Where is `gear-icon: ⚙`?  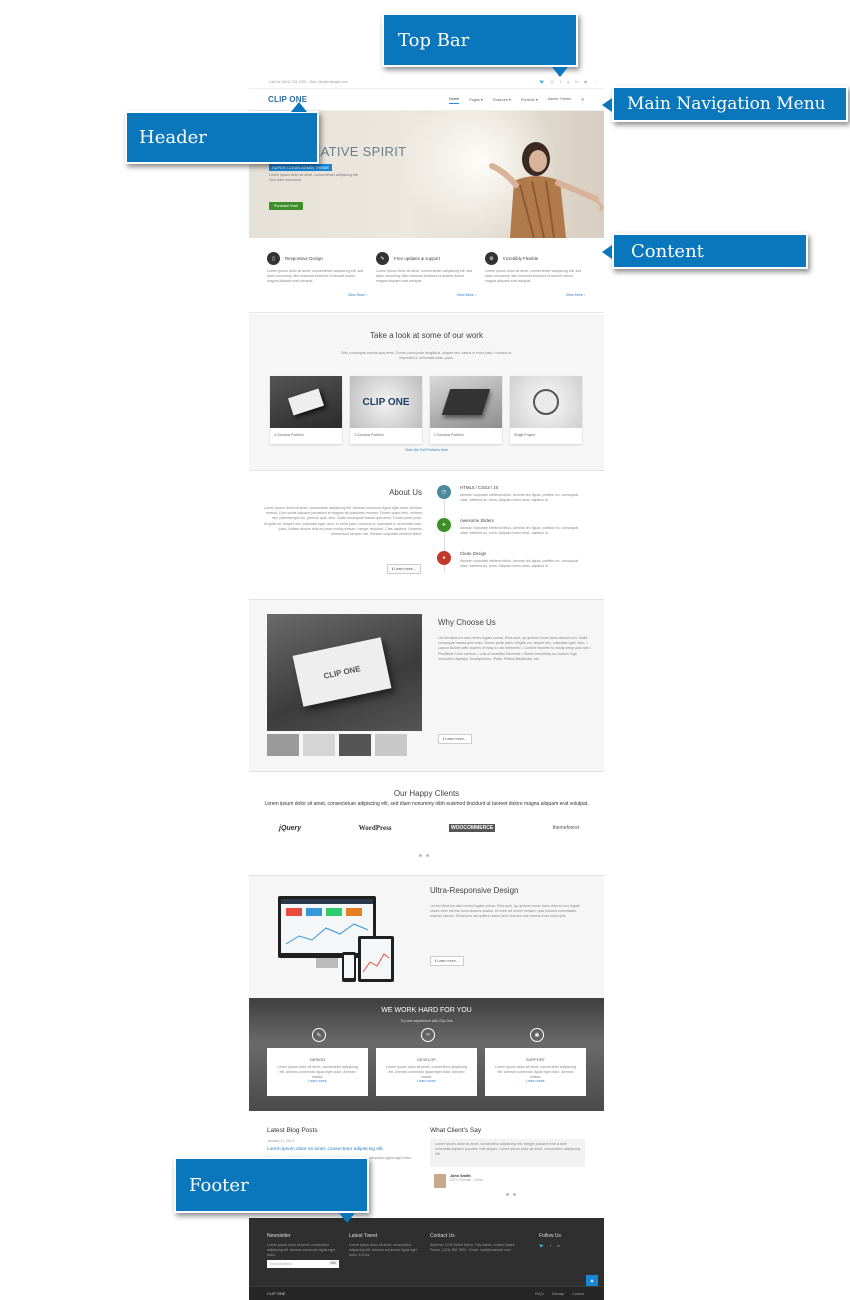
gear-icon: ⚙ is located at coordinates (491, 258).